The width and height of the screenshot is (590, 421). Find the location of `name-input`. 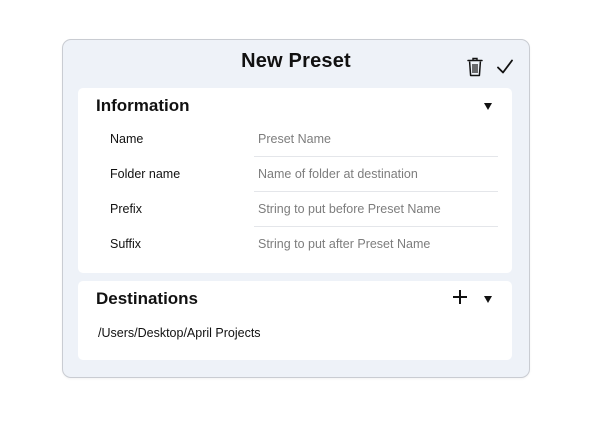

name-input is located at coordinates (375, 139).